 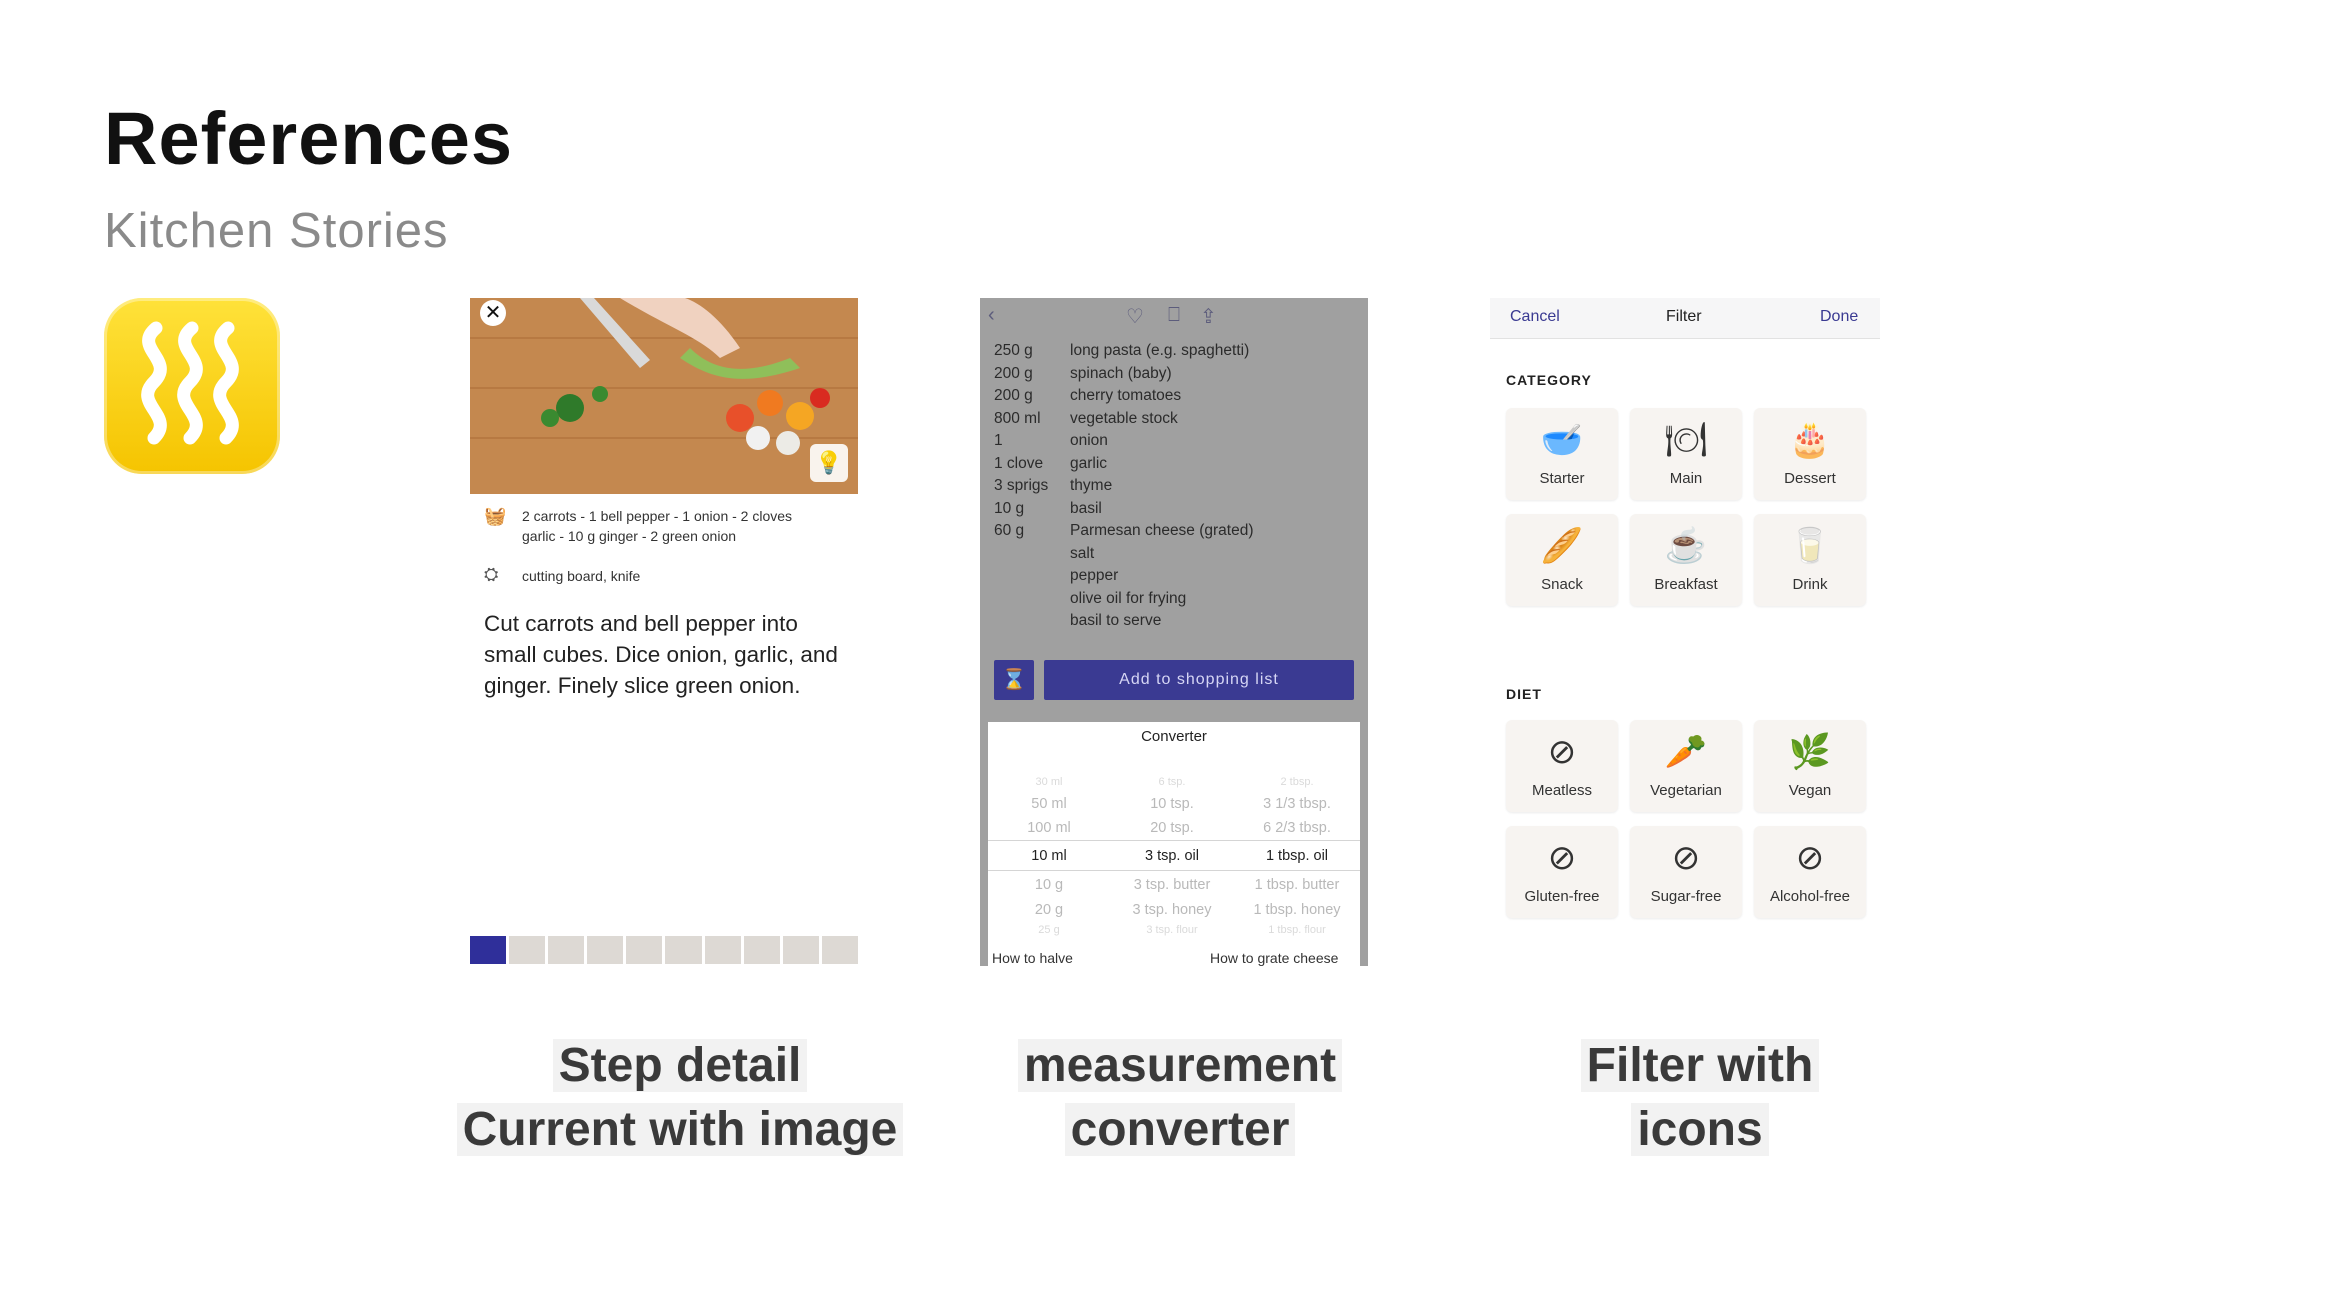 I want to click on bookmark-icon: ⎕, so click(x=1174, y=315).